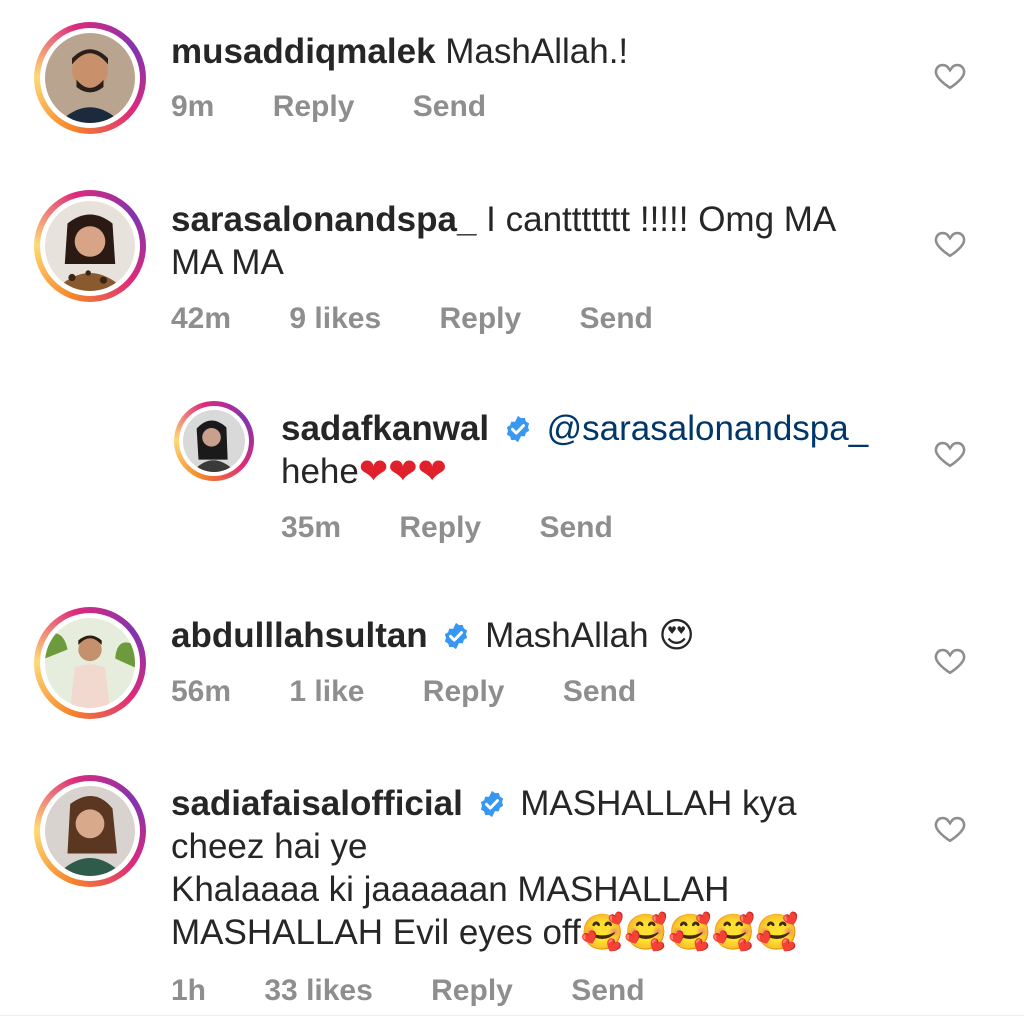  Describe the element at coordinates (708, 428) in the screenshot. I see `mention-link: @sarasalonandspa_` at that location.